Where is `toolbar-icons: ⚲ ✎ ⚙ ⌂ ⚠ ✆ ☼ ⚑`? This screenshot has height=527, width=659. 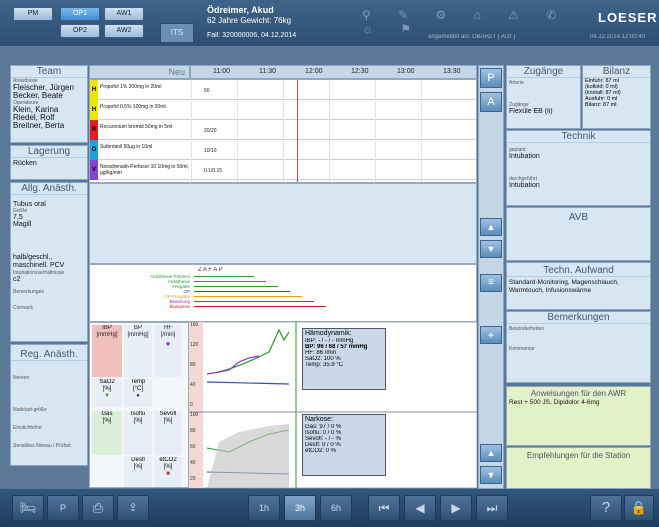 toolbar-icons: ⚲ ✎ ⚙ ⌂ ⚠ ✆ ☼ ⚑ is located at coordinates (477, 22).